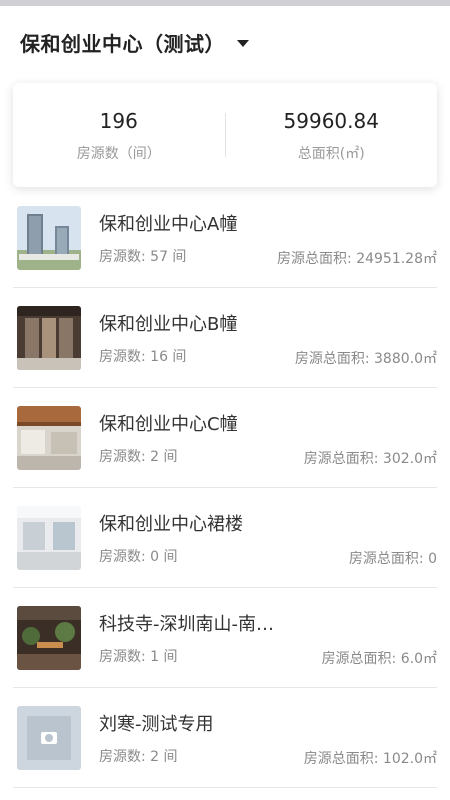 The image size is (450, 800). What do you see at coordinates (225, 538) in the screenshot?
I see `list-item: 保和创业中心裙楼 房源数: 0 间 房源总面积: 0` at bounding box center [225, 538].